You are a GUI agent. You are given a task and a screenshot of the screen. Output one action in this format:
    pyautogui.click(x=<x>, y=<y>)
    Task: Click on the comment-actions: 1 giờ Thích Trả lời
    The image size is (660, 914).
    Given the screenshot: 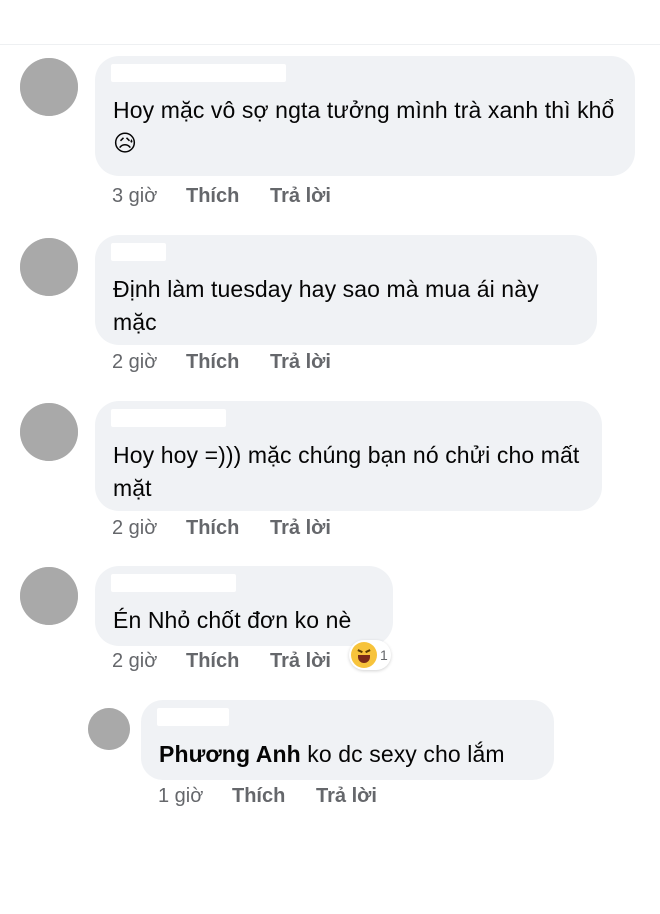 What is the action you would take?
    pyautogui.click(x=267, y=796)
    